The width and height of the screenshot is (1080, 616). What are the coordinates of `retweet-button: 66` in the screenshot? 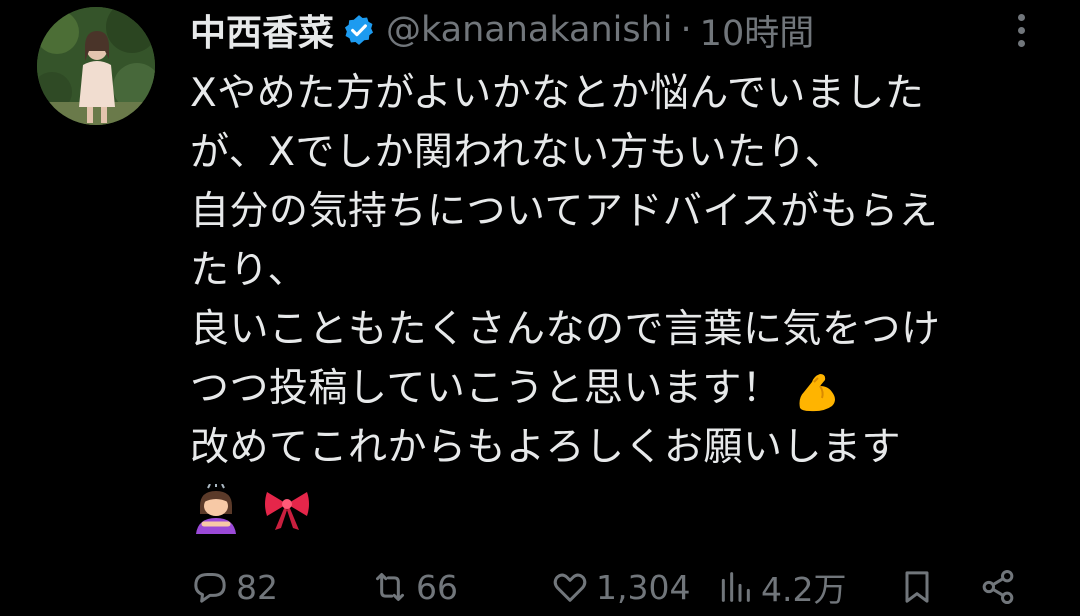 It's located at (414, 587).